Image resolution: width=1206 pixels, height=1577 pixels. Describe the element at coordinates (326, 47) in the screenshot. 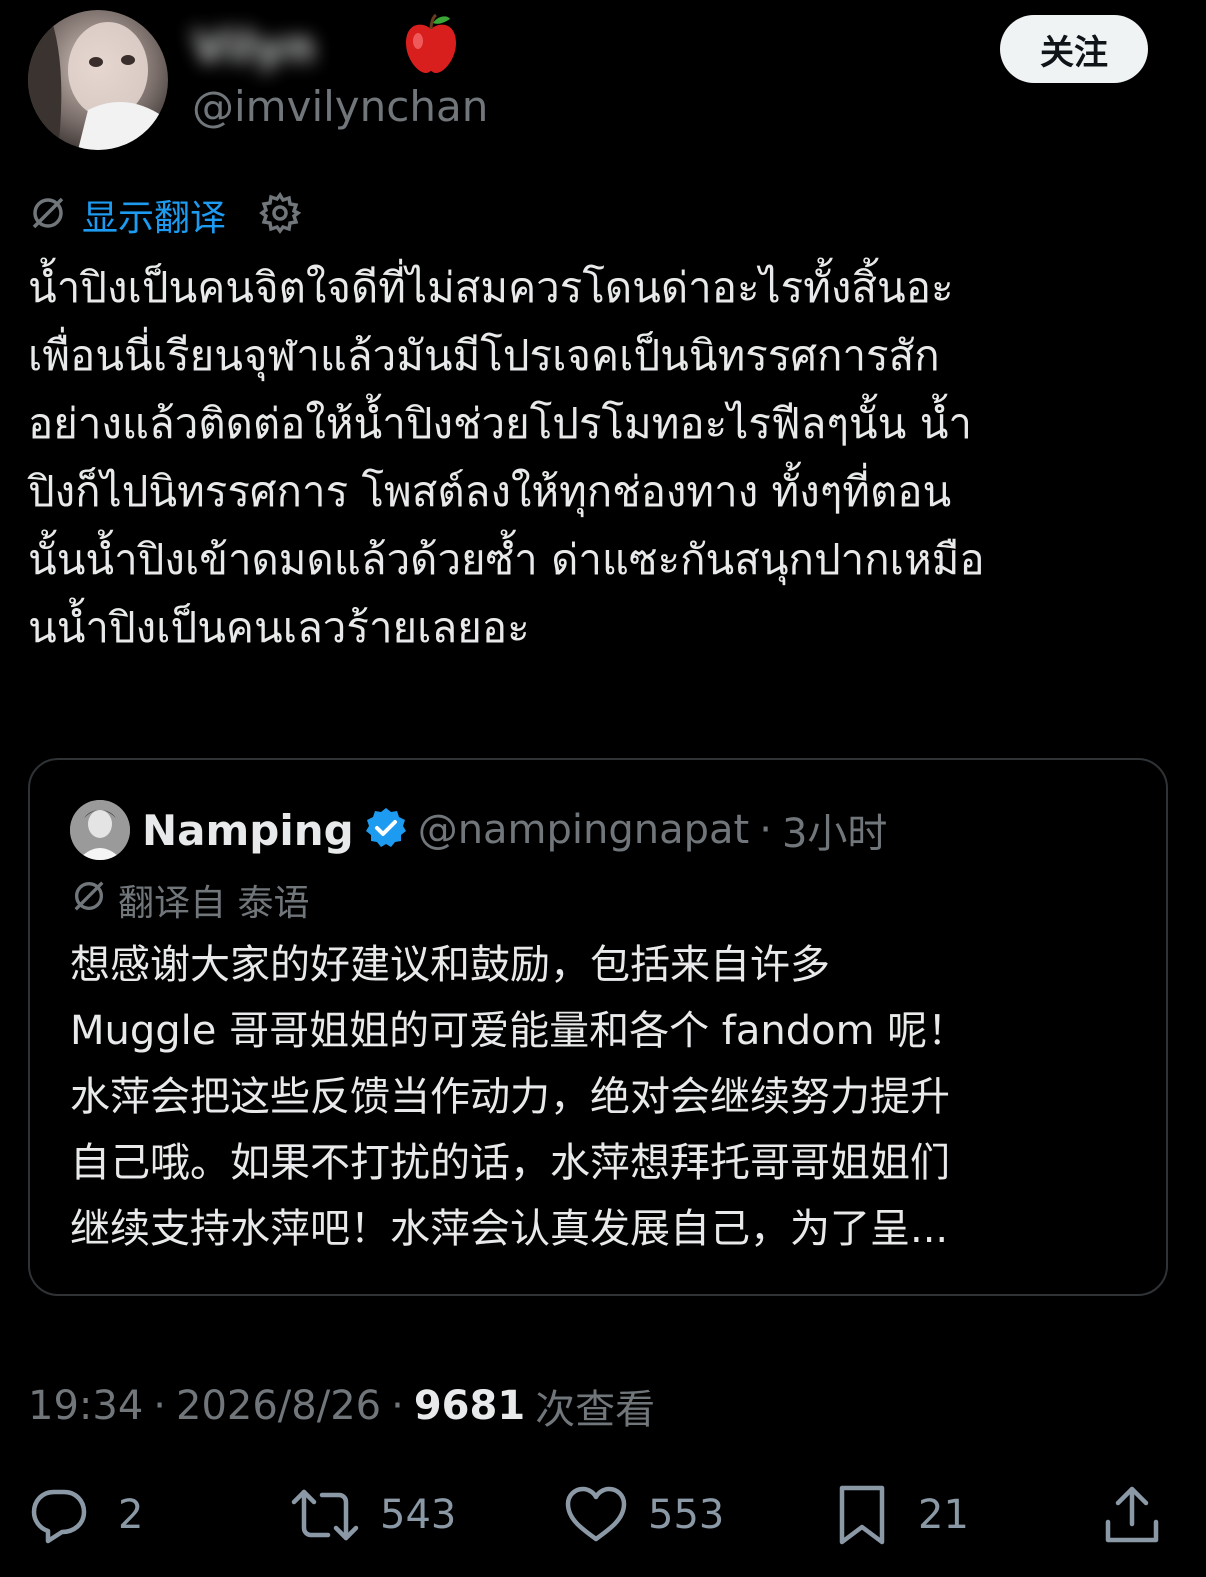

I see `author-display-name: Vilyn` at that location.